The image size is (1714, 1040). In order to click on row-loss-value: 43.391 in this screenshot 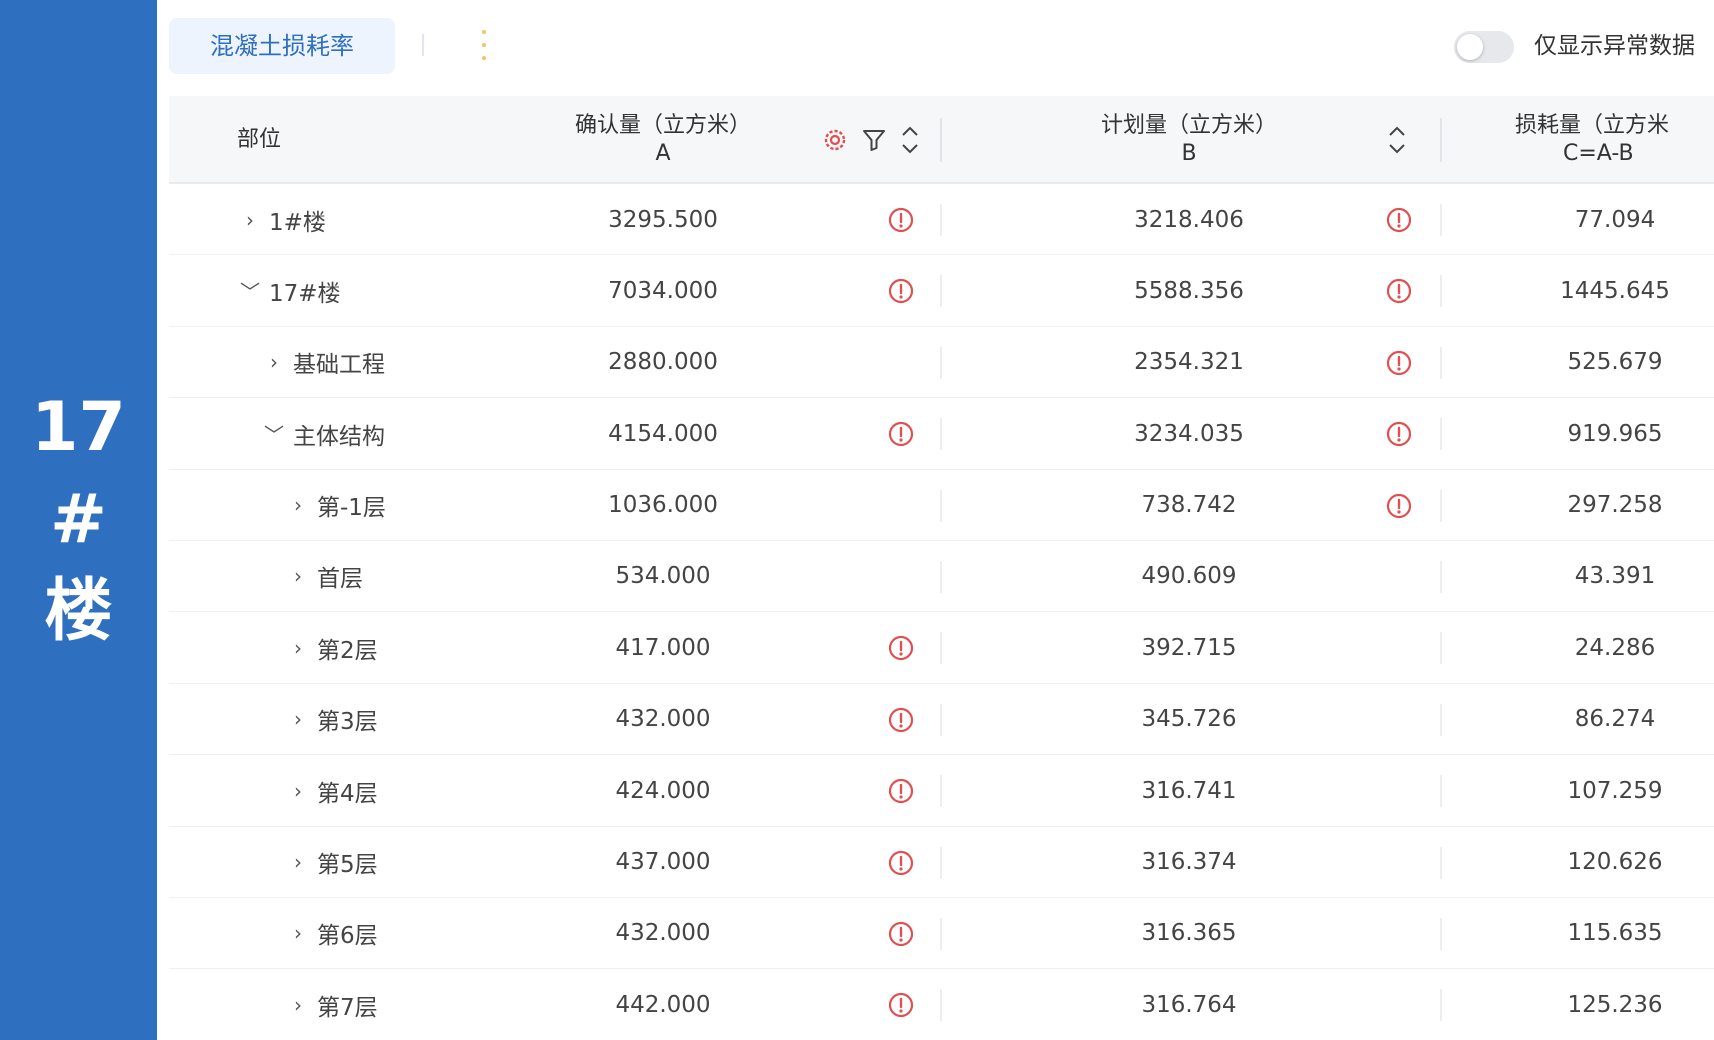, I will do `click(1615, 576)`.